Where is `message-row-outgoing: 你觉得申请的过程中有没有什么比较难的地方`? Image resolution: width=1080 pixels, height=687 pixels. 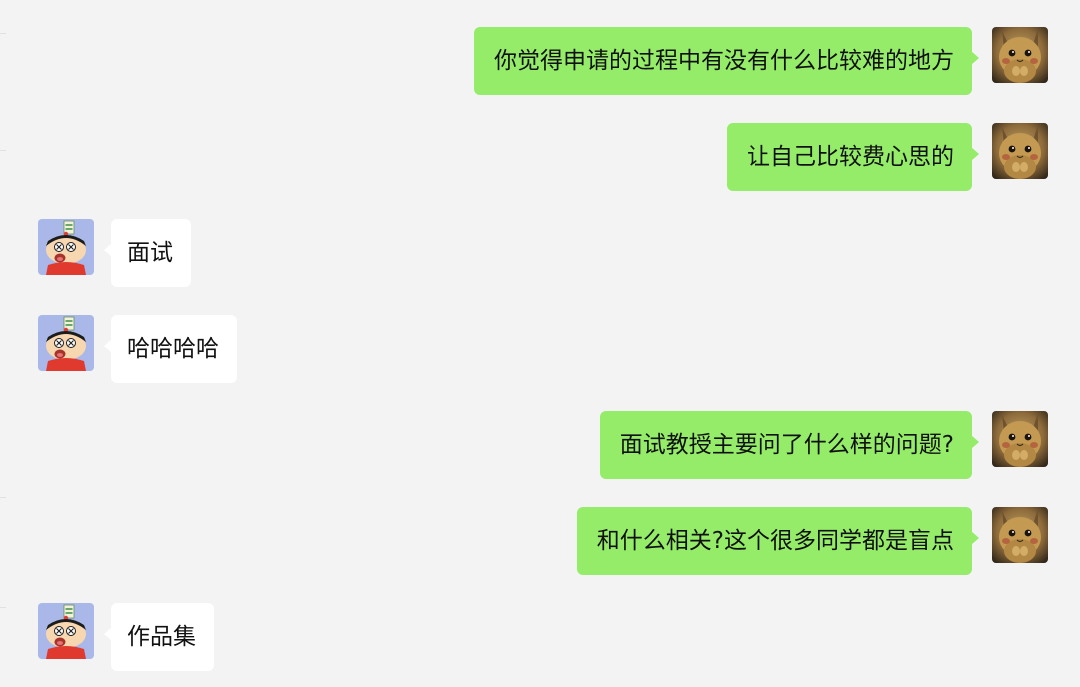 message-row-outgoing: 你觉得申请的过程中有没有什么比较难的地方 is located at coordinates (540, 61).